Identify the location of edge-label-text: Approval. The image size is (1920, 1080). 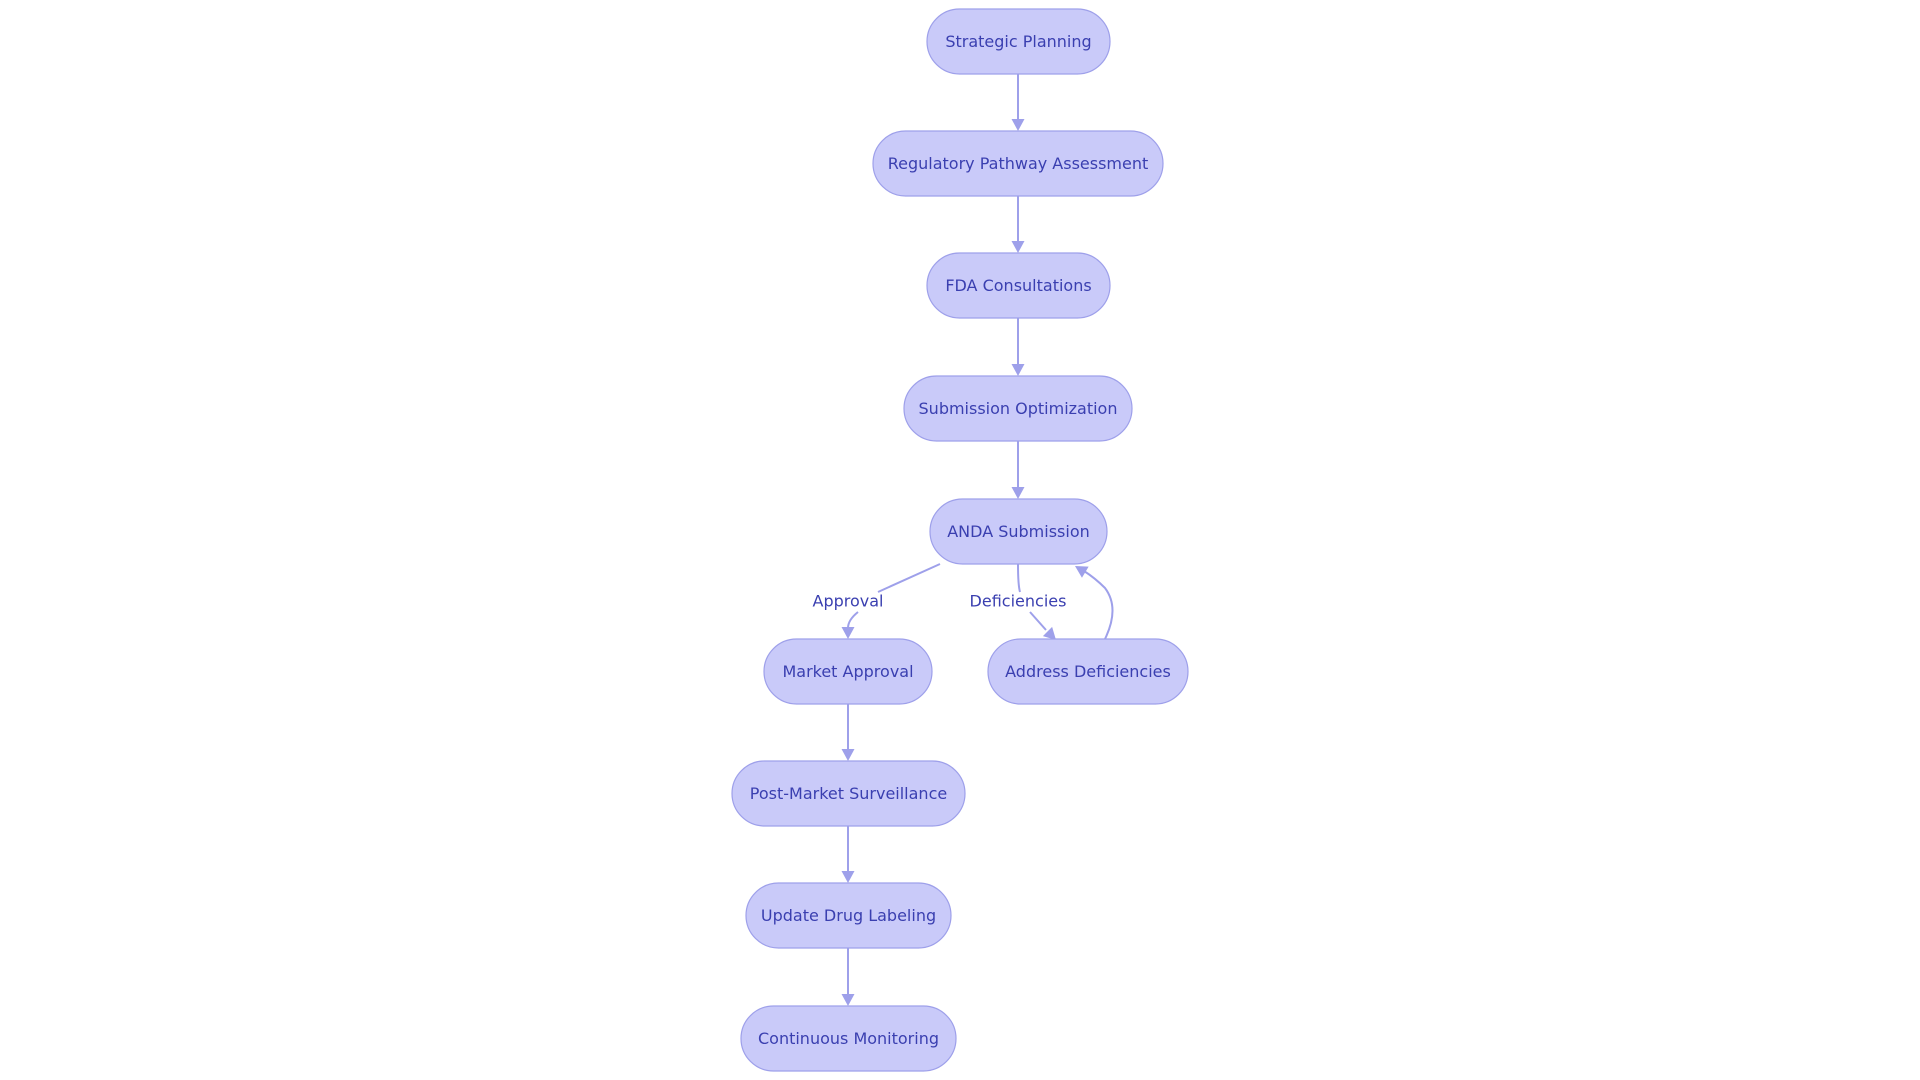
(848, 601).